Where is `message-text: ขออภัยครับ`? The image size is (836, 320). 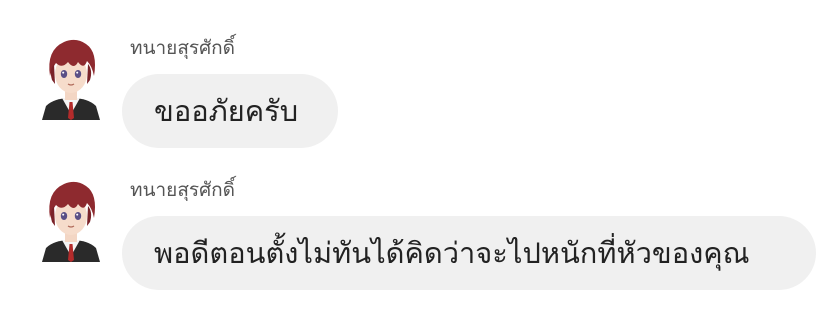
message-text: ขออภัยครับ is located at coordinates (226, 111).